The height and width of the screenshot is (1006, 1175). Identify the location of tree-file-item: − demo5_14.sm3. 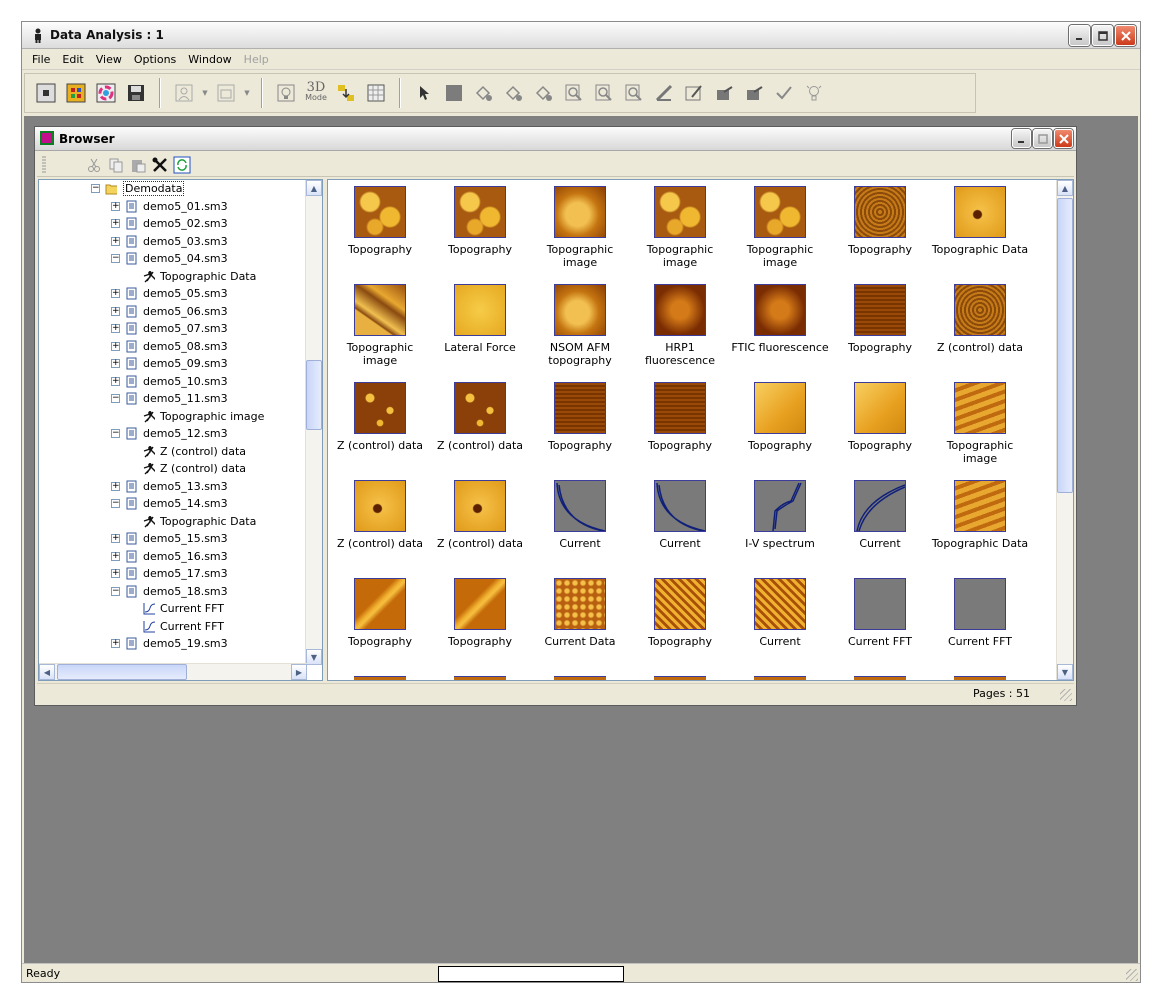
(173, 504).